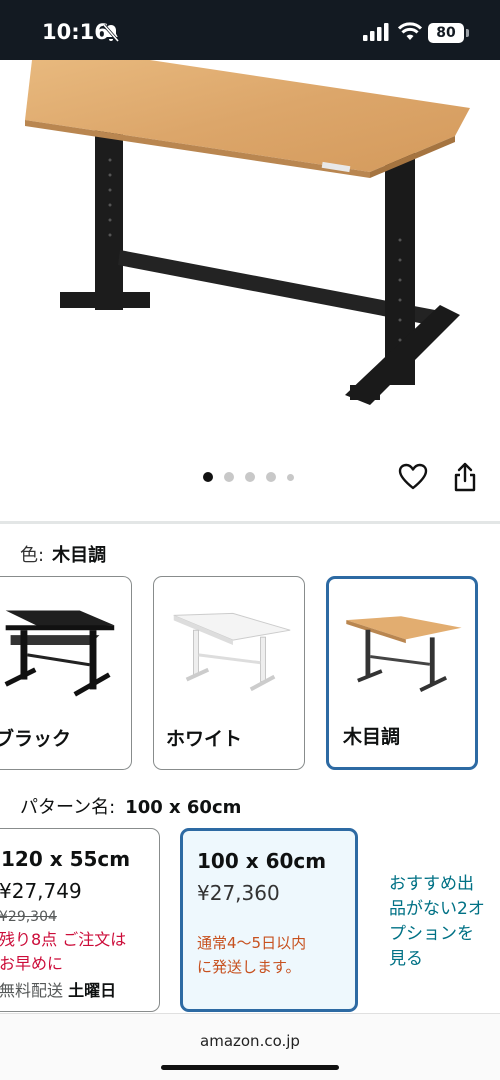 The image size is (500, 1080). I want to click on status-time: 10:16, so click(75, 32).